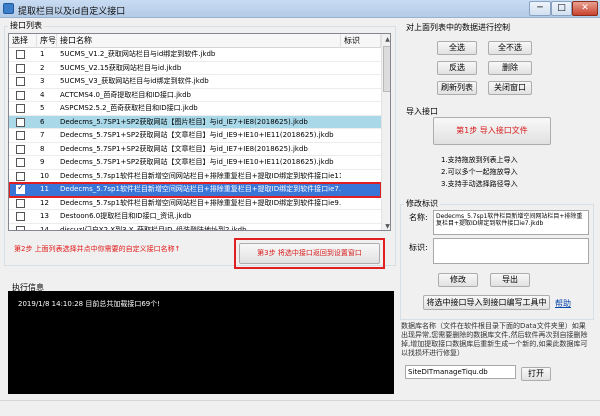 This screenshot has width=600, height=416. What do you see at coordinates (585, 8) in the screenshot?
I see `close-button: ✕` at bounding box center [585, 8].